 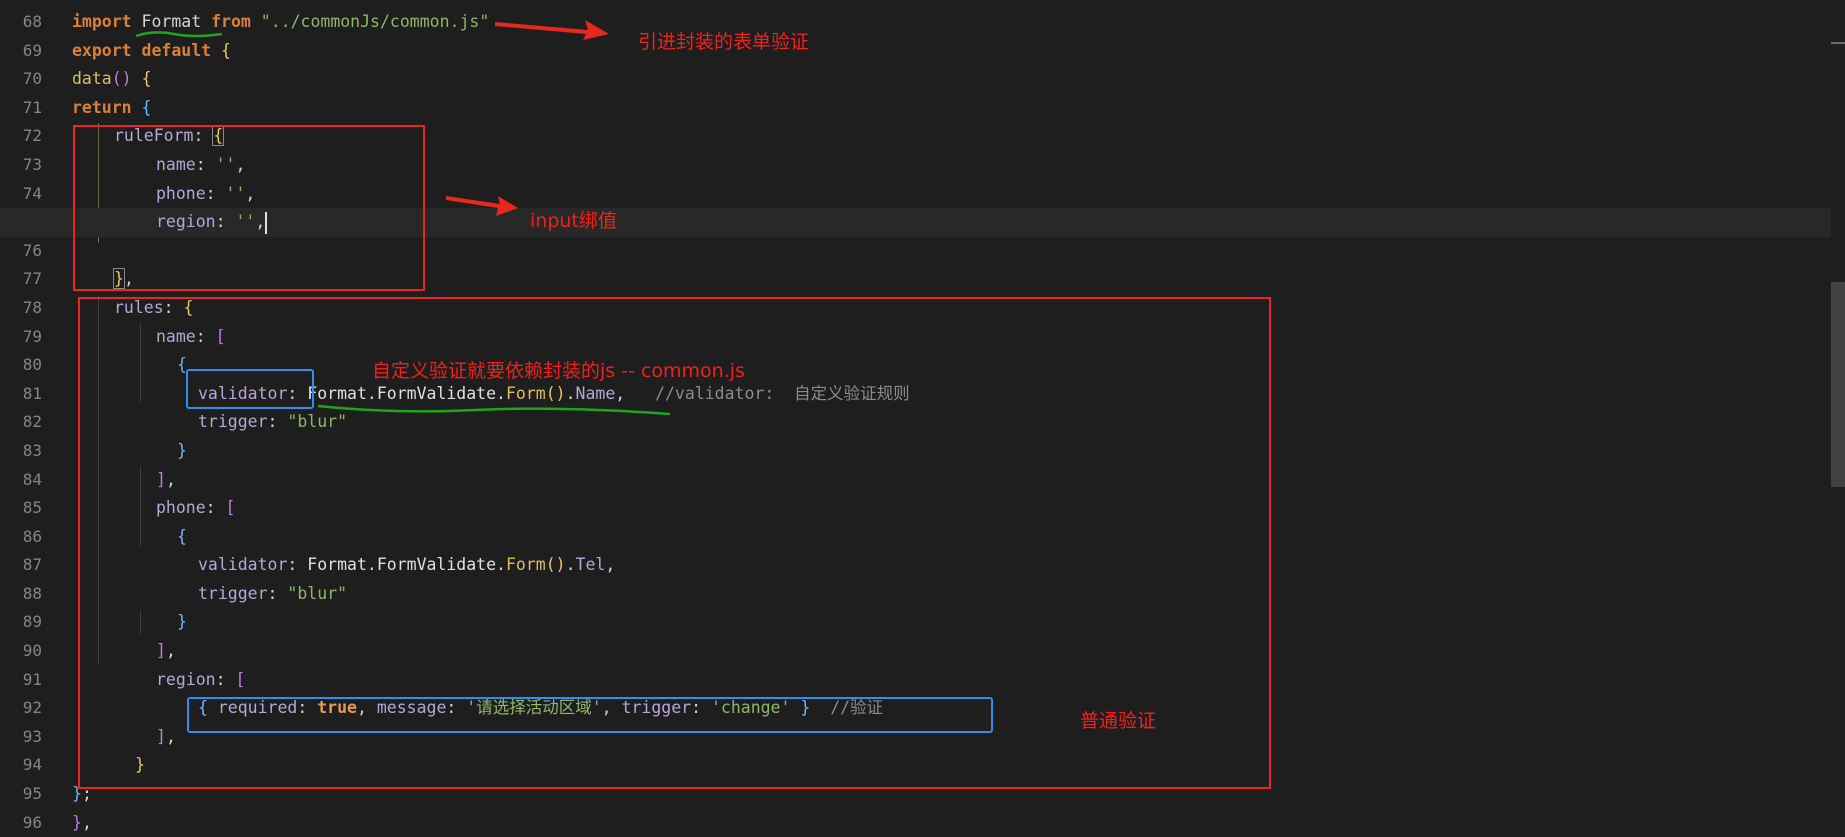 What do you see at coordinates (558, 371) in the screenshot?
I see `custom-validation-note: 自定义验证就要依赖封装的js -- common.js` at bounding box center [558, 371].